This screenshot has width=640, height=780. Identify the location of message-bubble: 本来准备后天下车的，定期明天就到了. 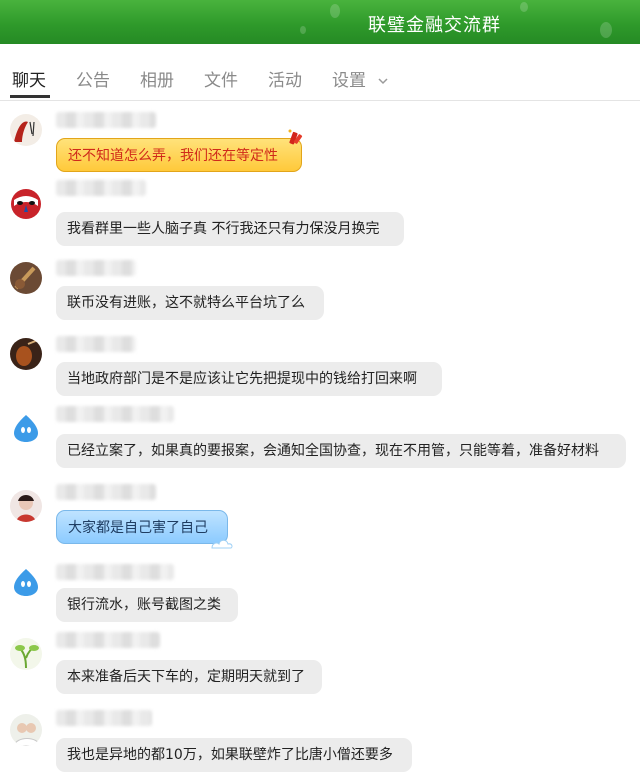
(189, 677).